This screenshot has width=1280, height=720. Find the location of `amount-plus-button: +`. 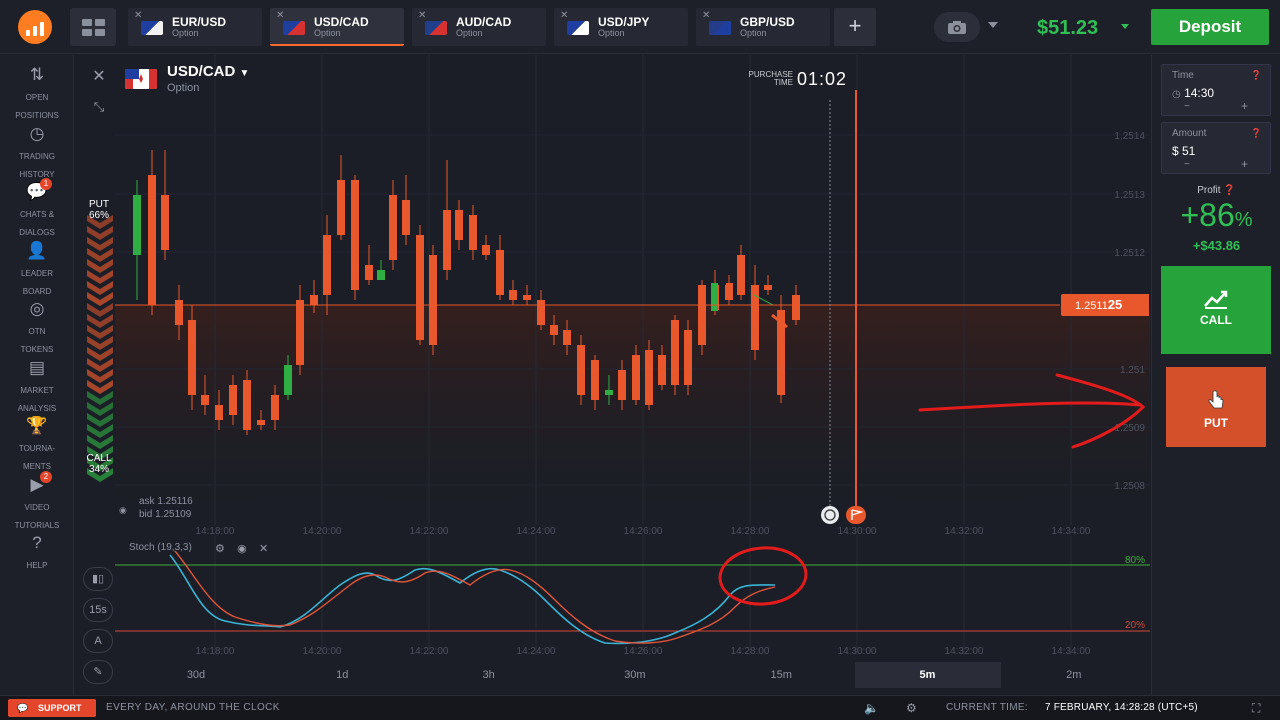

amount-plus-button: + is located at coordinates (1244, 164).